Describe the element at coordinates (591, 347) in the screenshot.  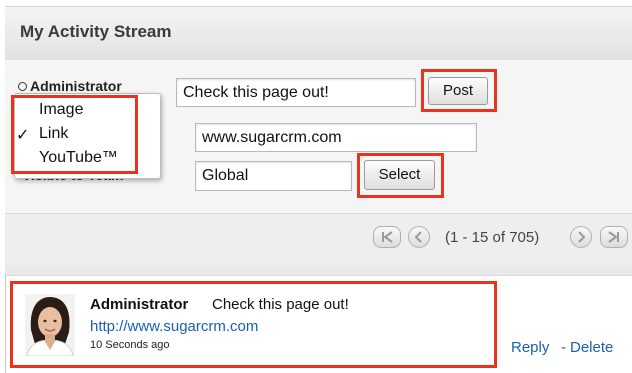
I see `delete-link: Delete` at that location.